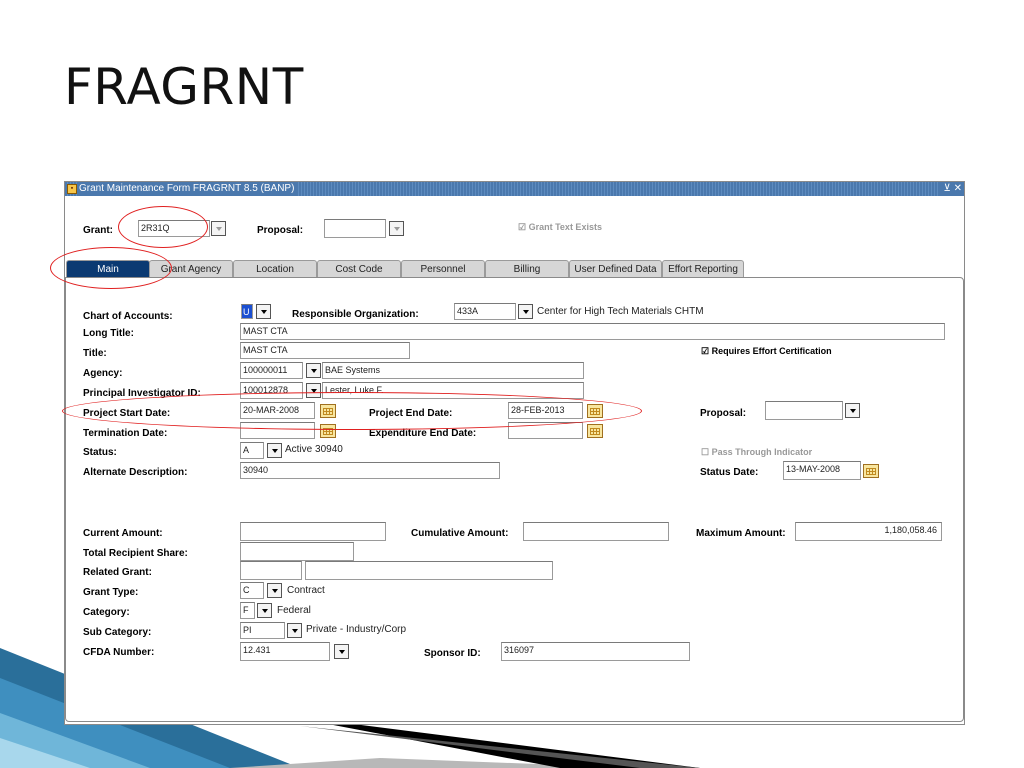 The image size is (1024, 768). Describe the element at coordinates (314, 449) in the screenshot. I see `status-description: Active 30940` at that location.